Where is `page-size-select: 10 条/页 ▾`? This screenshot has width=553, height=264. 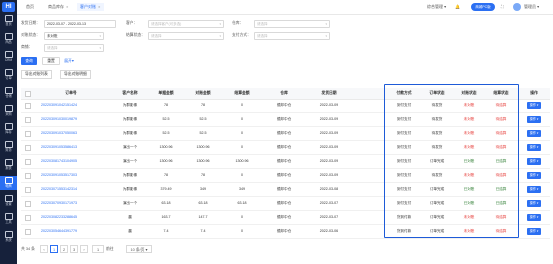 page-size-select: 10 条/页 ▾ is located at coordinates (139, 249).